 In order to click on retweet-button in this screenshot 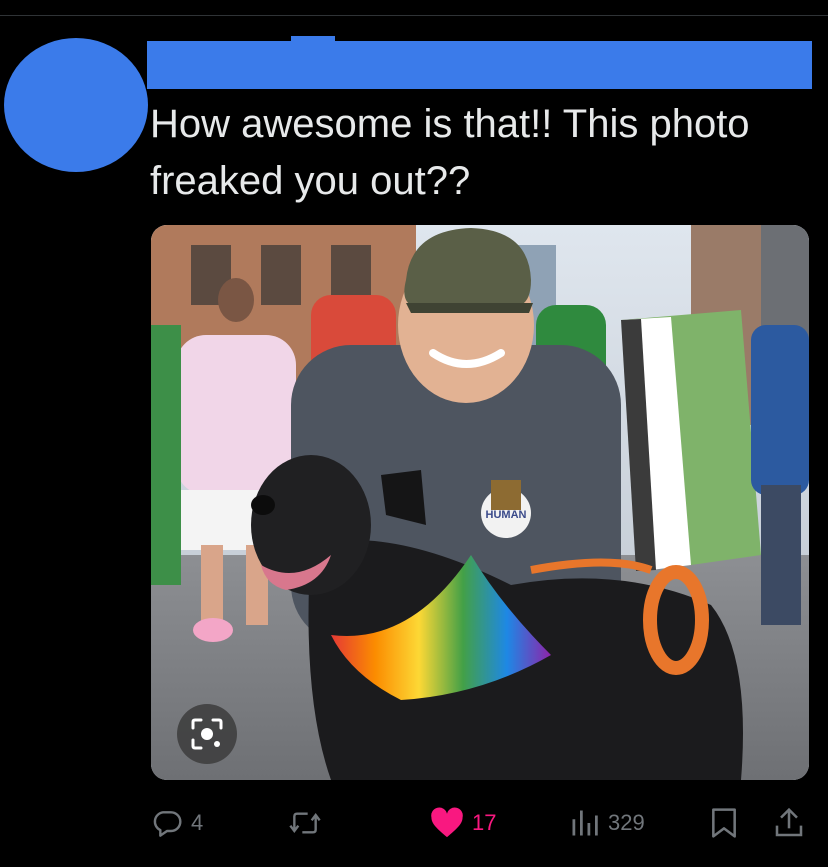, I will do `click(305, 823)`.